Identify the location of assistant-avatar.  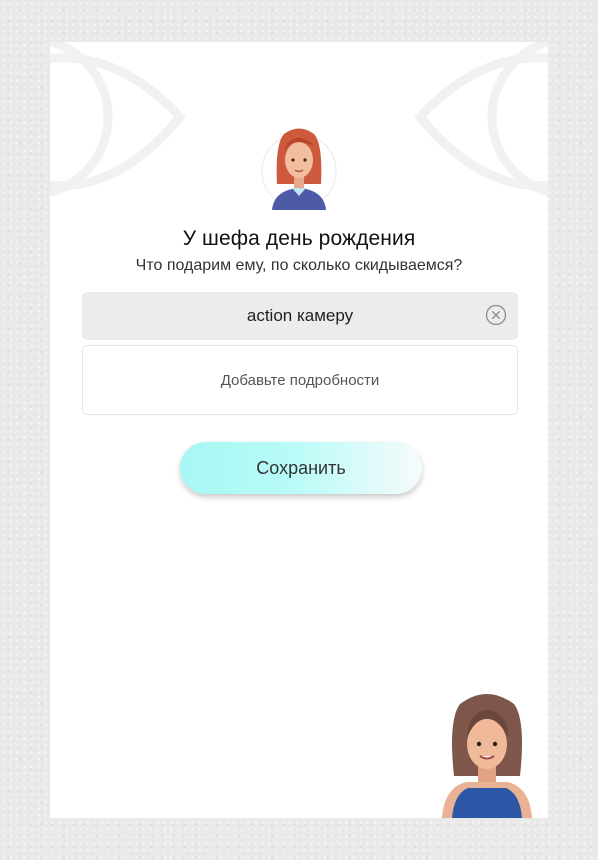
(487, 756).